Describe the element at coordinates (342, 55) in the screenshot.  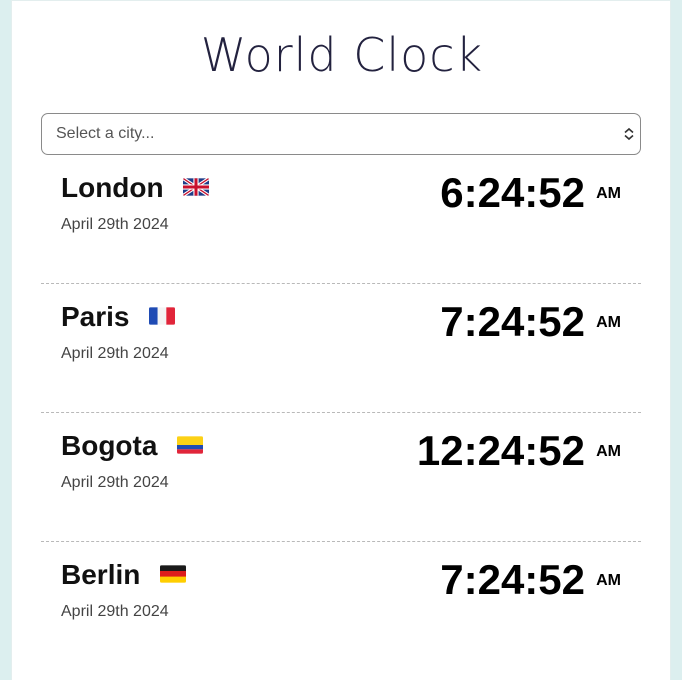
I see `page-title: World Clock` at that location.